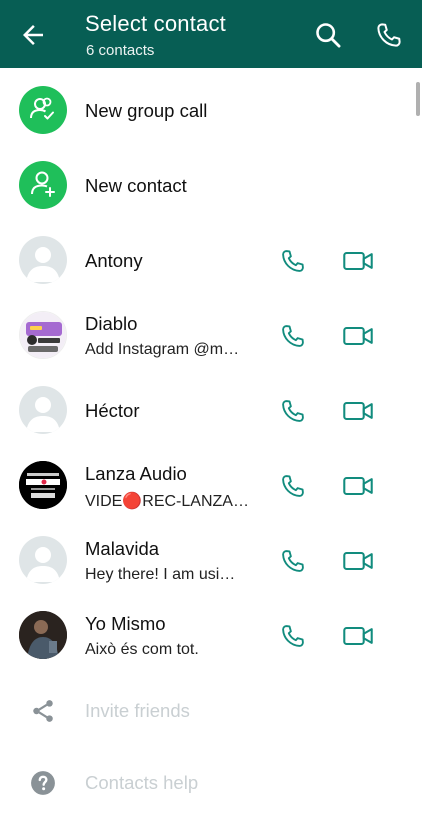 The image size is (422, 817). I want to click on contact-name: Malavida, so click(122, 548).